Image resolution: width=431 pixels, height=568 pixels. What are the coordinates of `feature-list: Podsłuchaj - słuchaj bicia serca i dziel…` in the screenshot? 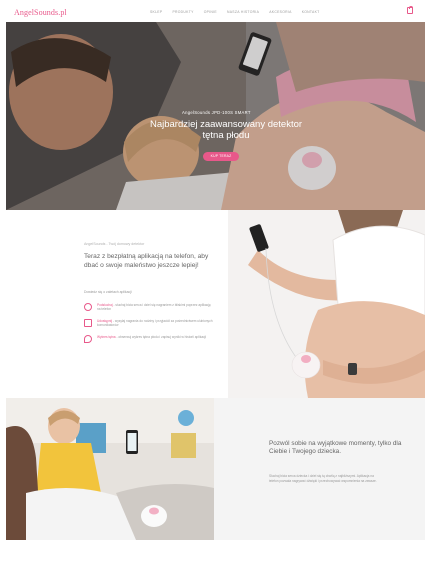 It's located at (149, 324).